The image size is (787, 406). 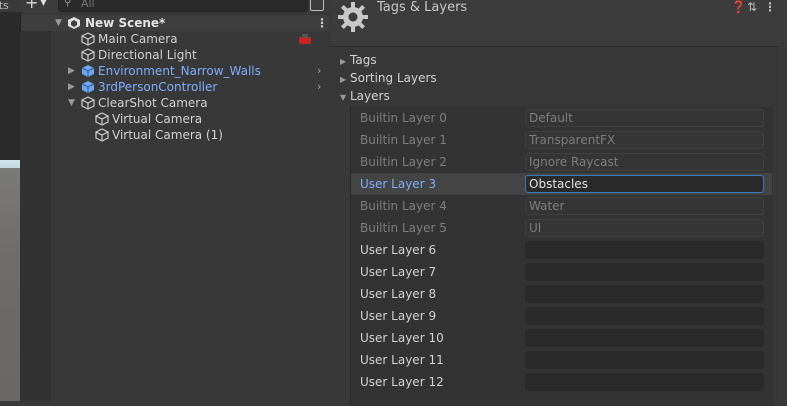 I want to click on layer-input-active: Obstacles, so click(x=644, y=184).